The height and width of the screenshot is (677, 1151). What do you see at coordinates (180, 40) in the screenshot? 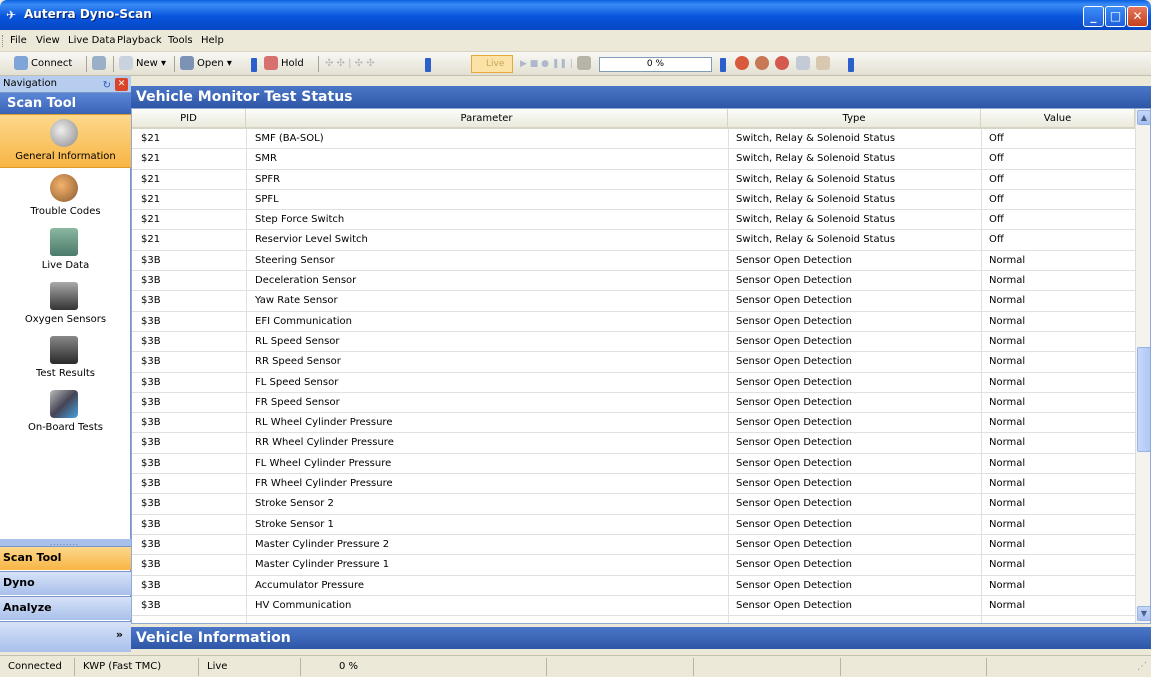
I see `menu-tools: Tools` at bounding box center [180, 40].